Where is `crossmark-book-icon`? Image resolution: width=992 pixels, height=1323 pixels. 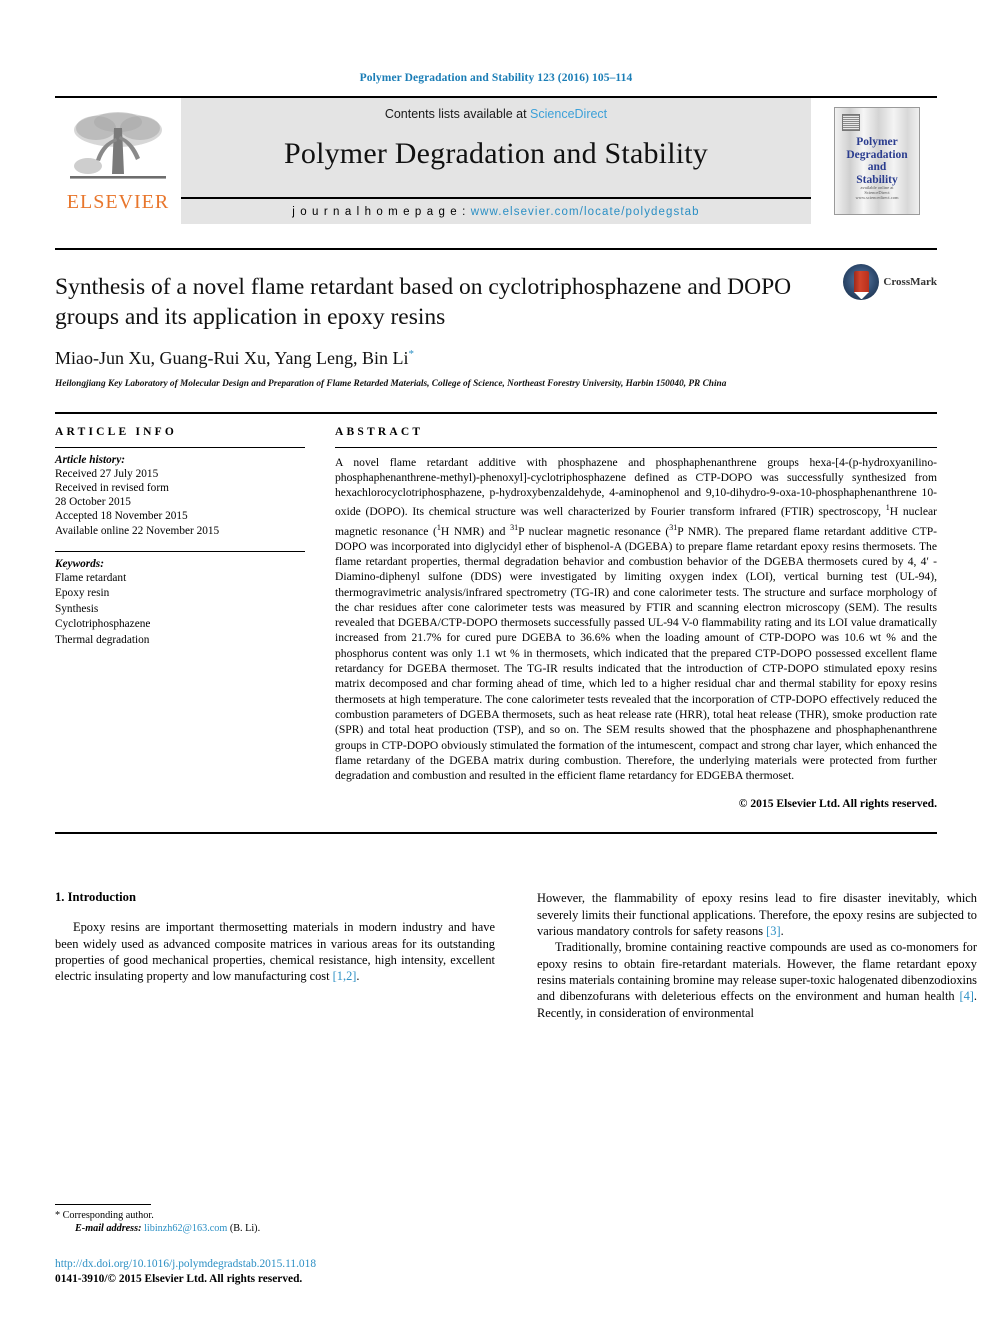
crossmark-book-icon is located at coordinates (861, 285).